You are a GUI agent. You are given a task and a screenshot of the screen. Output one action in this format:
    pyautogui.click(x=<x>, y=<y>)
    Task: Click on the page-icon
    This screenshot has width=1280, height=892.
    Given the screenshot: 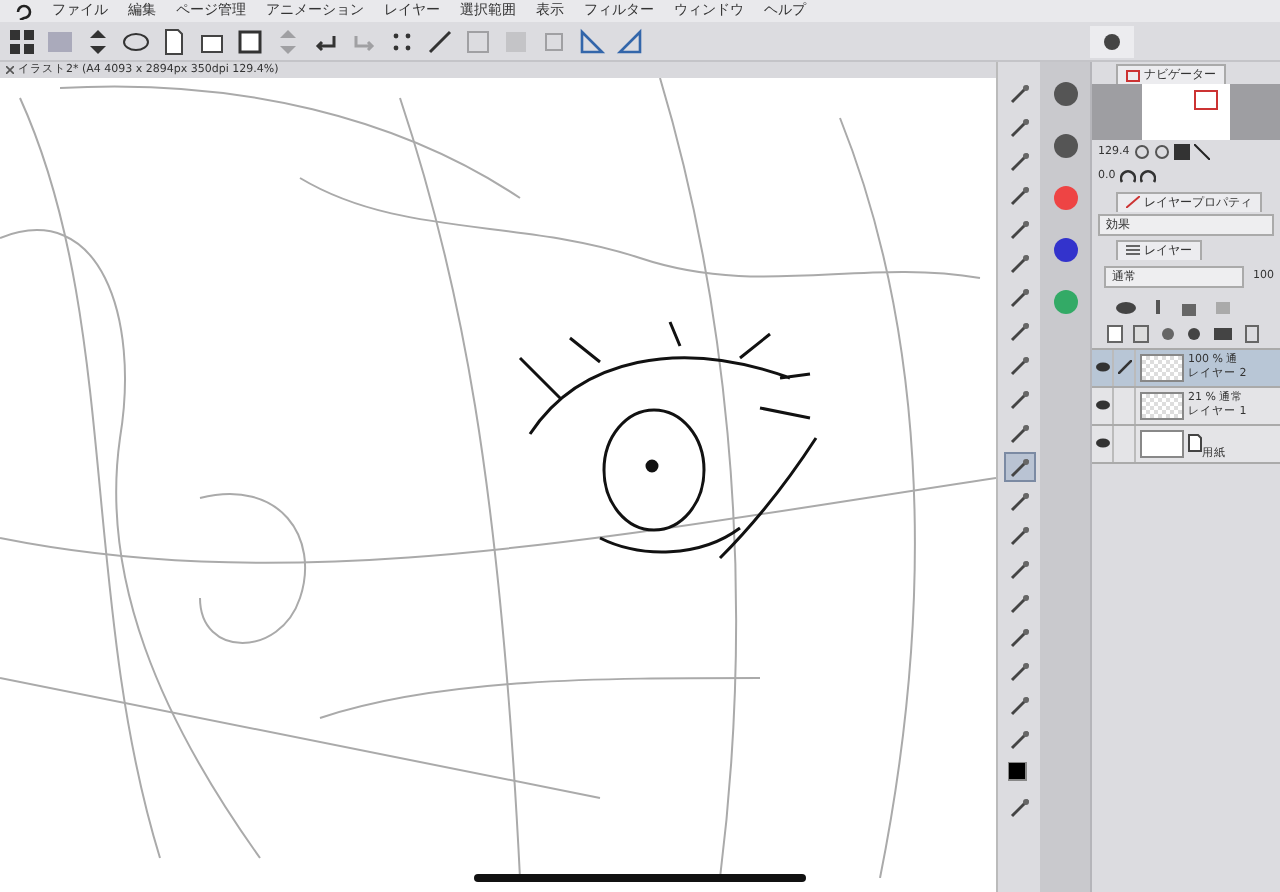 What is the action you would take?
    pyautogui.click(x=1195, y=443)
    